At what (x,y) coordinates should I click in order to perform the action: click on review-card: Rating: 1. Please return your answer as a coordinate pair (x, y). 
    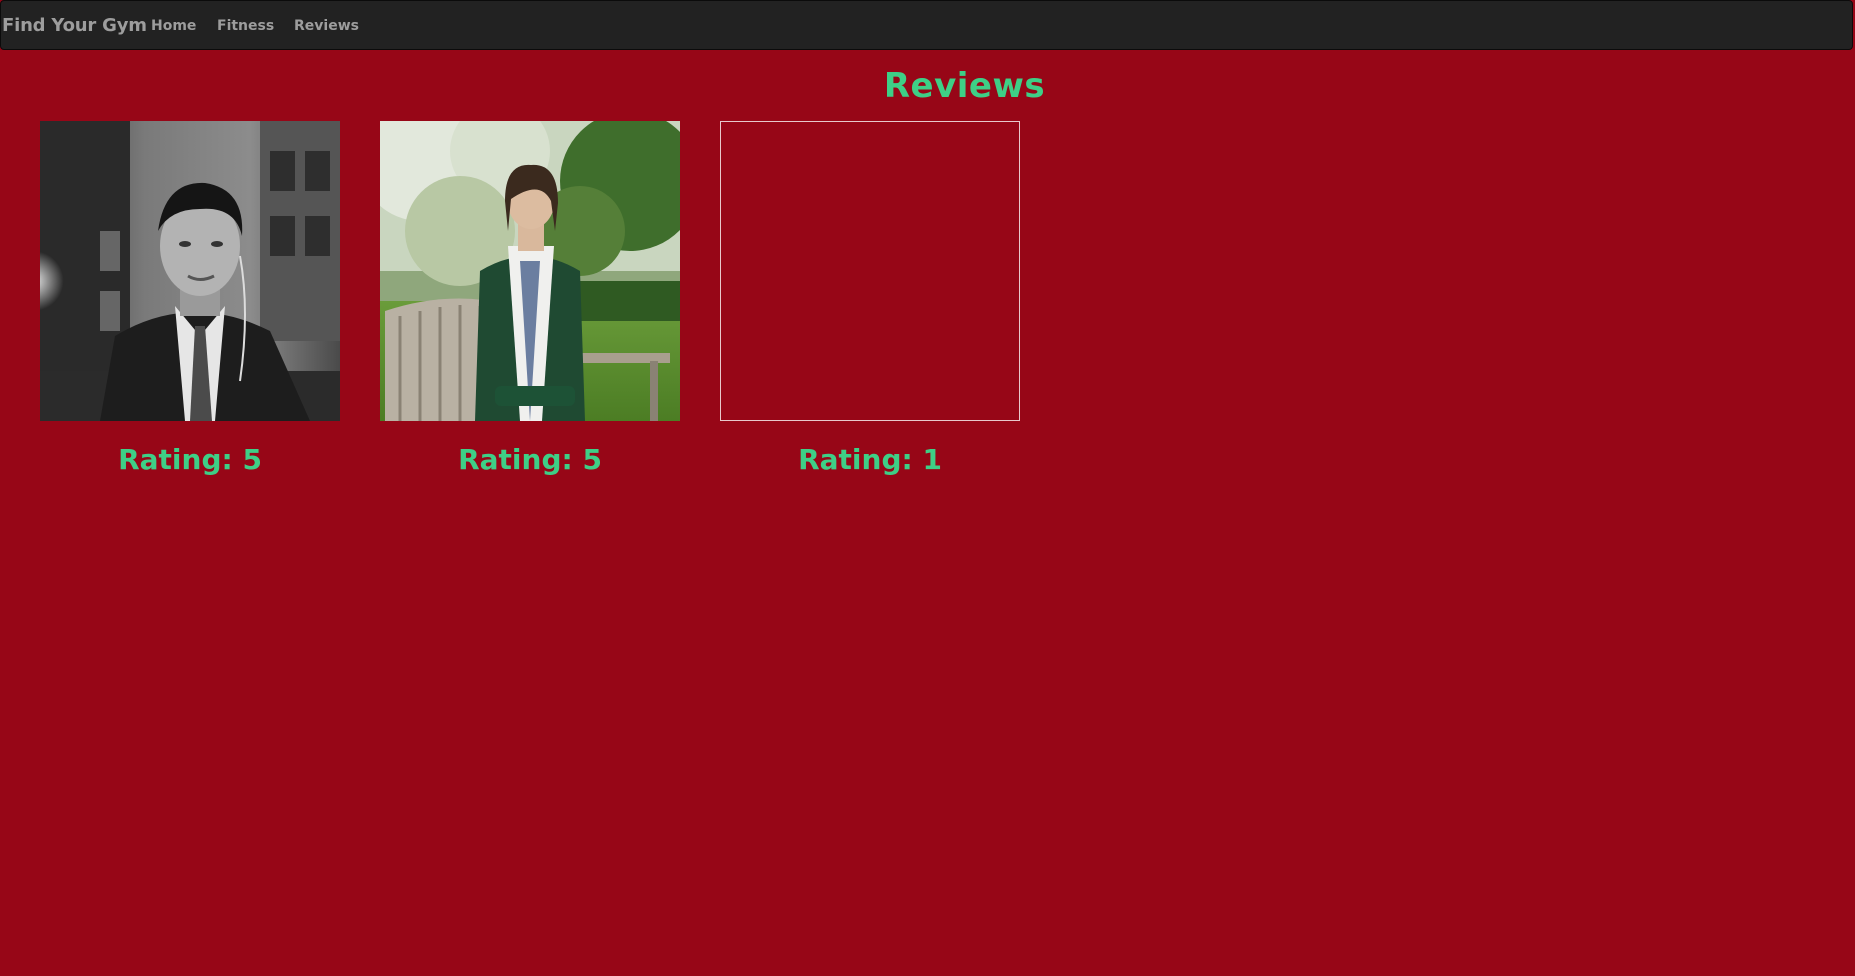
    Looking at the image, I should click on (870, 298).